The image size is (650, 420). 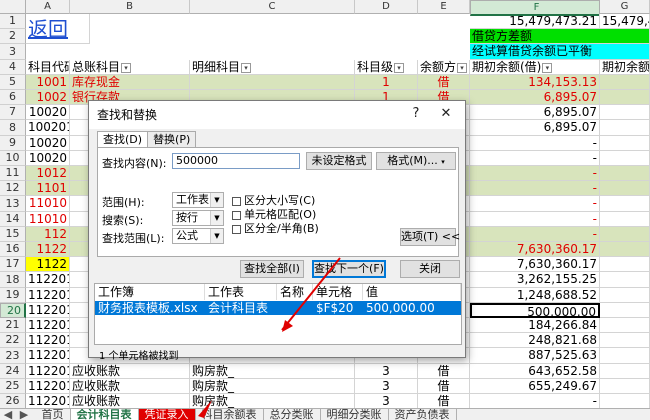 I want to click on row-header: 16, so click(x=13, y=249).